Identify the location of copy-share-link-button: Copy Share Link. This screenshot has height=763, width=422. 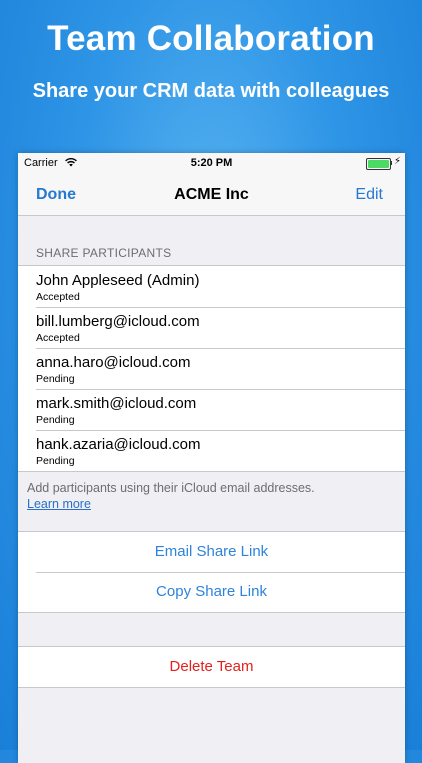
(211, 592).